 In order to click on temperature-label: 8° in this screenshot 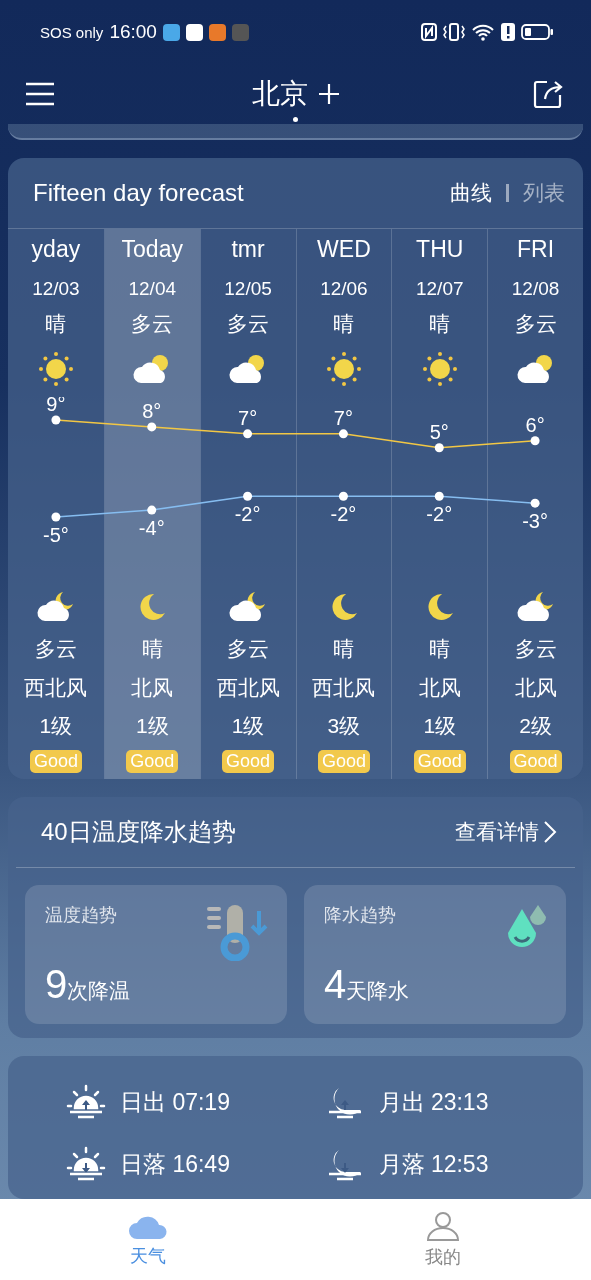, I will do `click(152, 410)`.